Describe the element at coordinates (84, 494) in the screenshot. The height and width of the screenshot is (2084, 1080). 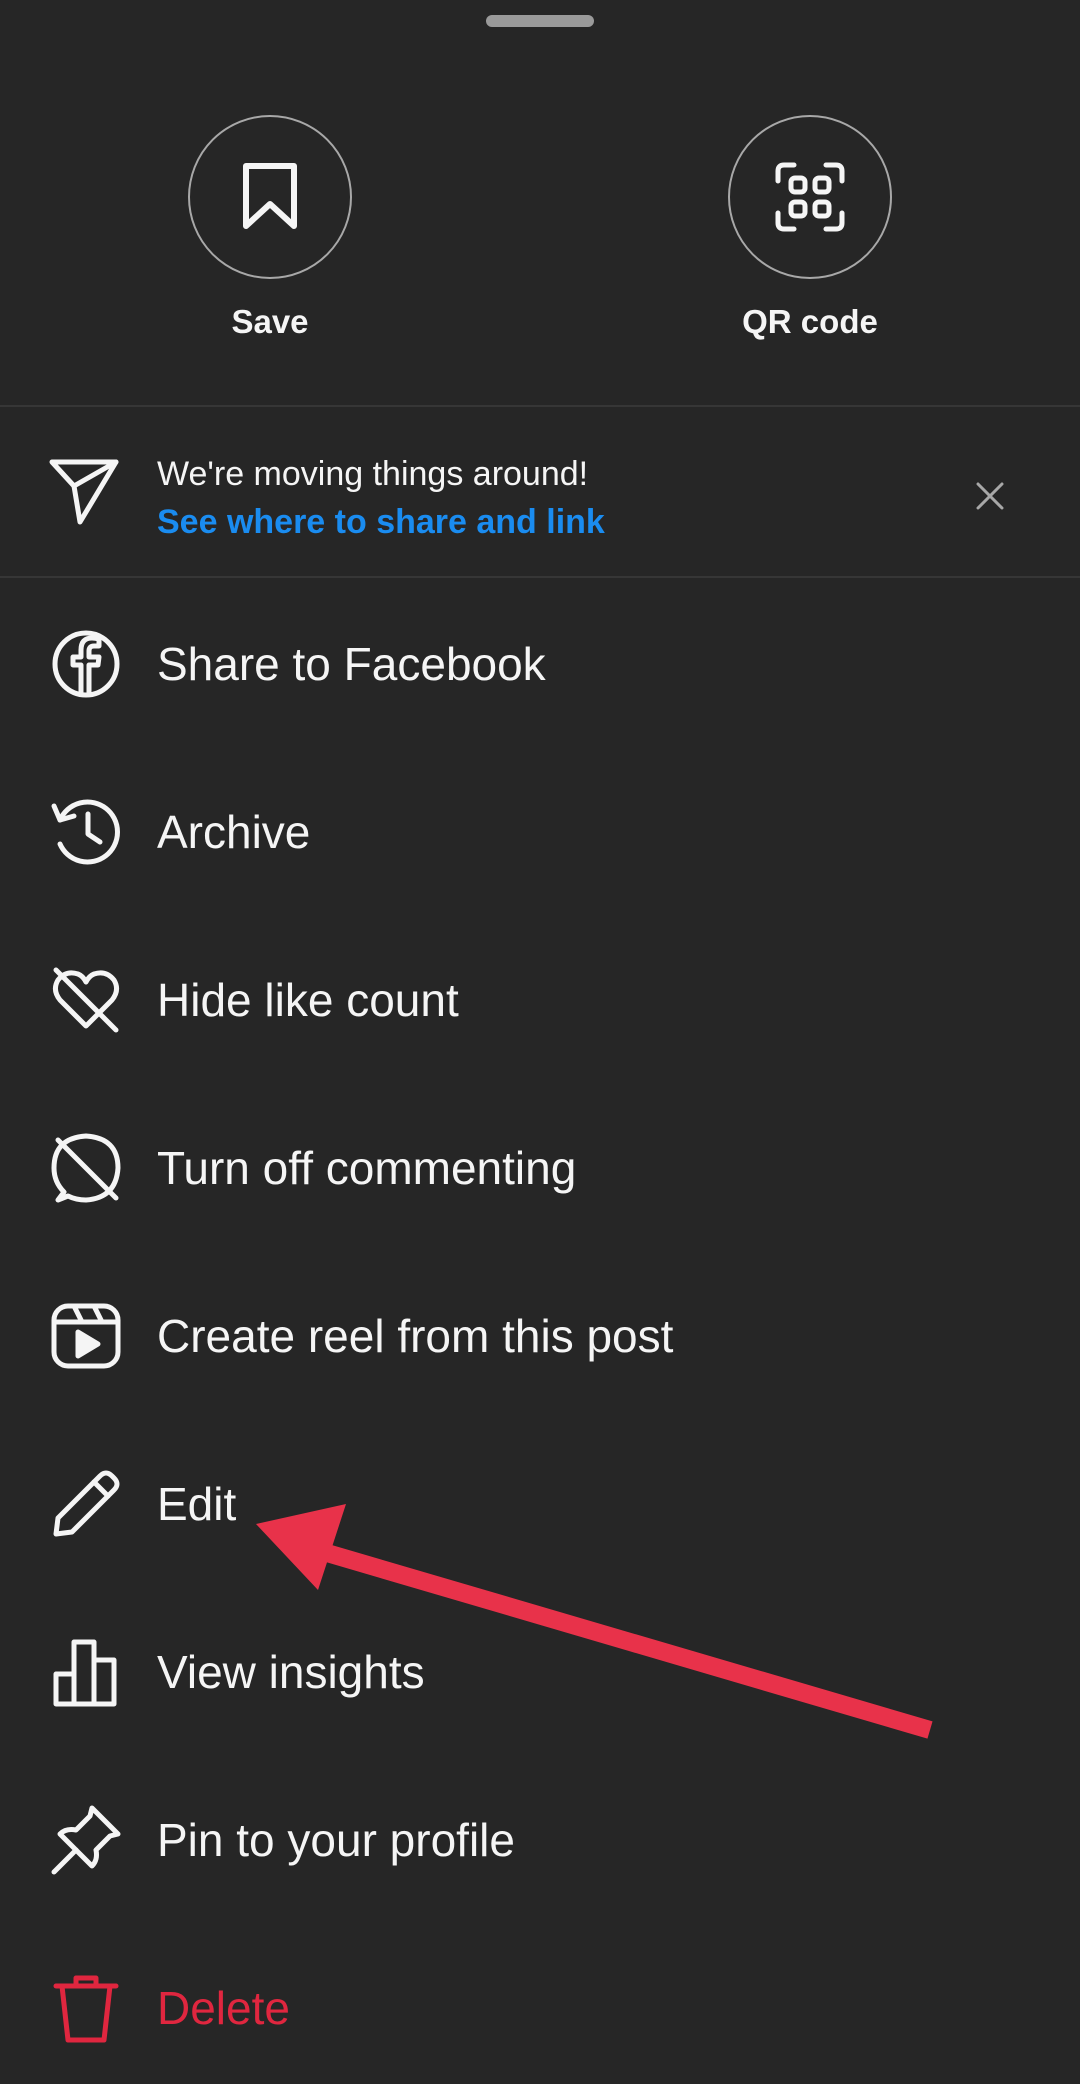
I see `paper-plane-icon` at that location.